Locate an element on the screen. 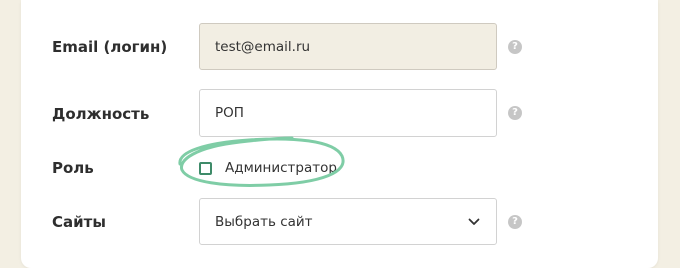  position-field is located at coordinates (348, 113).